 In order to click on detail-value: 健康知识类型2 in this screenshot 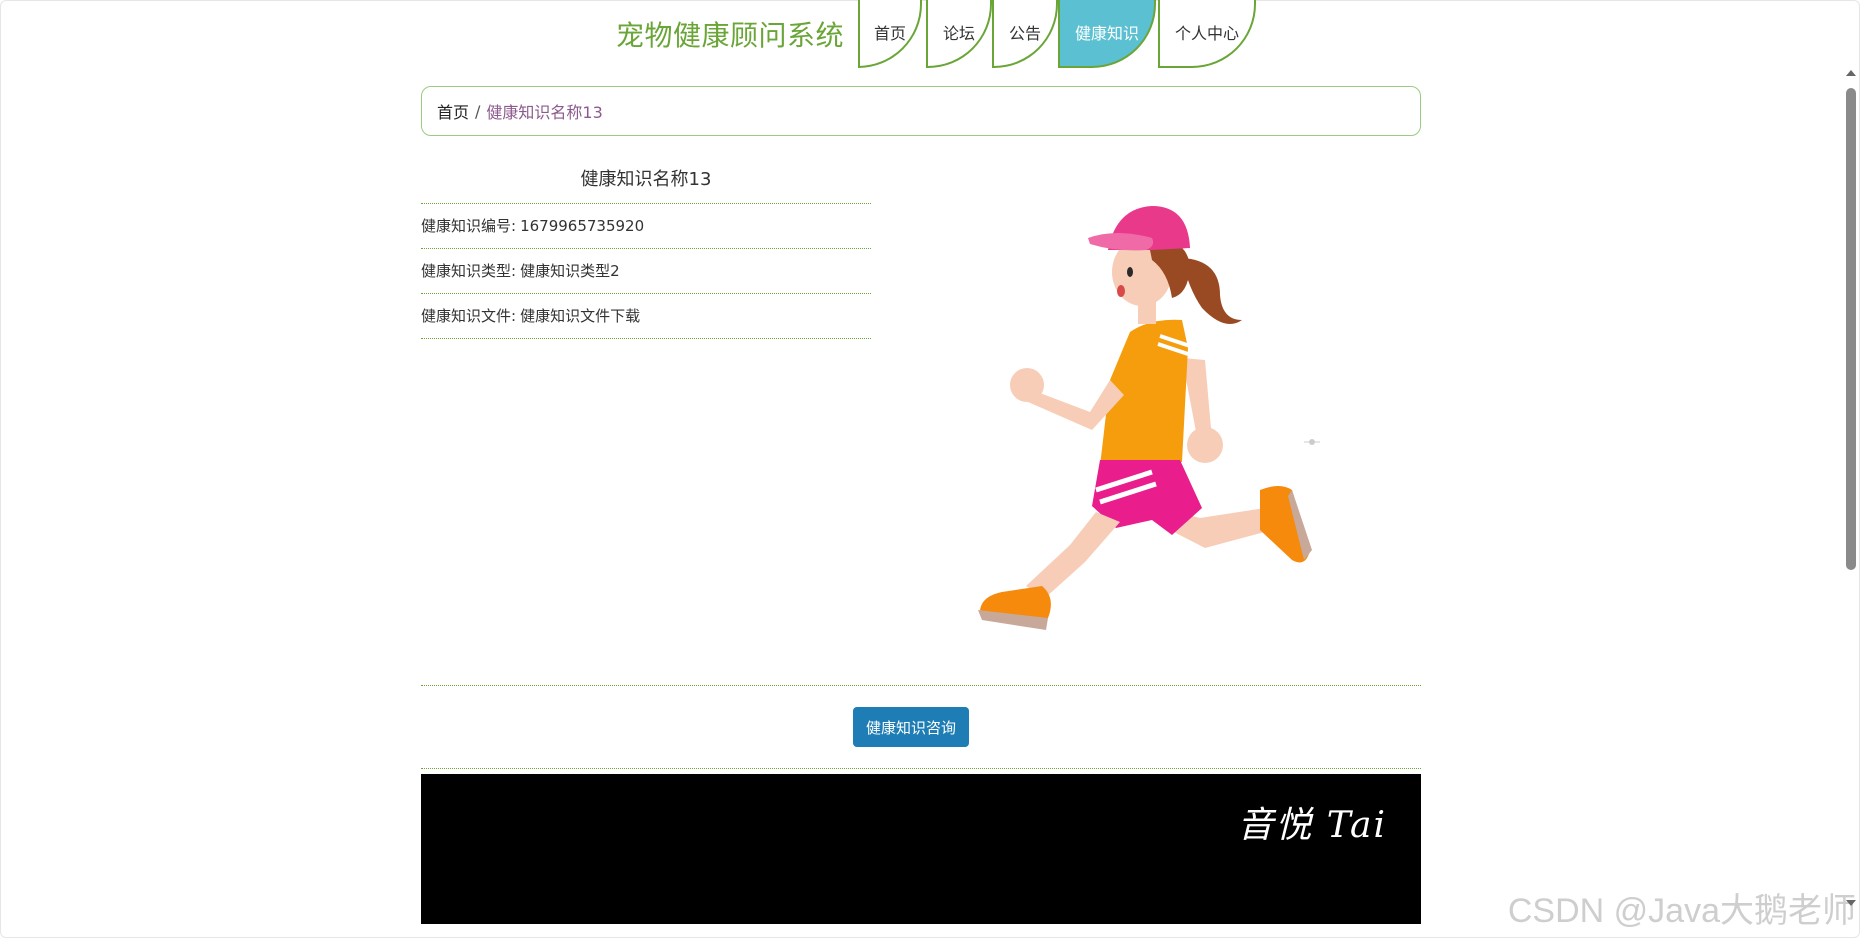, I will do `click(570, 271)`.